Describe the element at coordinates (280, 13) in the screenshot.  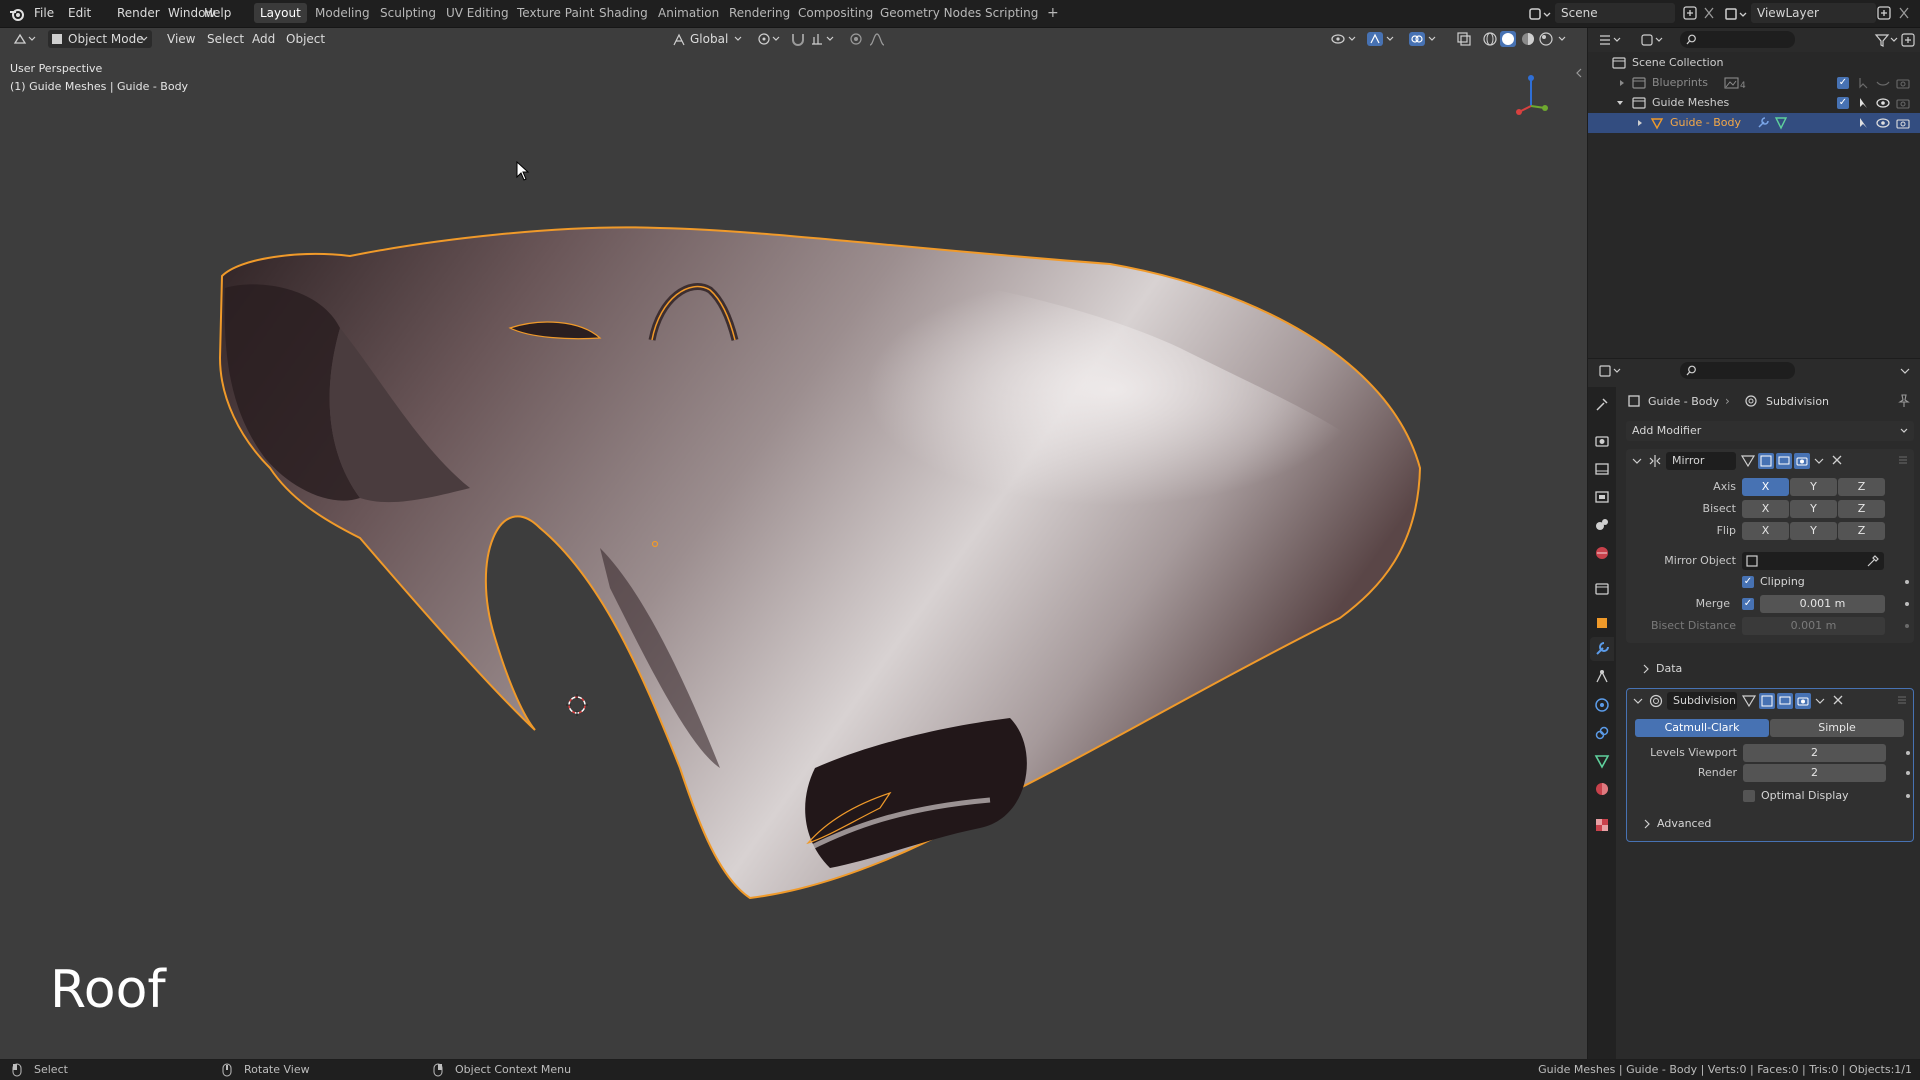
I see `tab-layout: Layout` at that location.